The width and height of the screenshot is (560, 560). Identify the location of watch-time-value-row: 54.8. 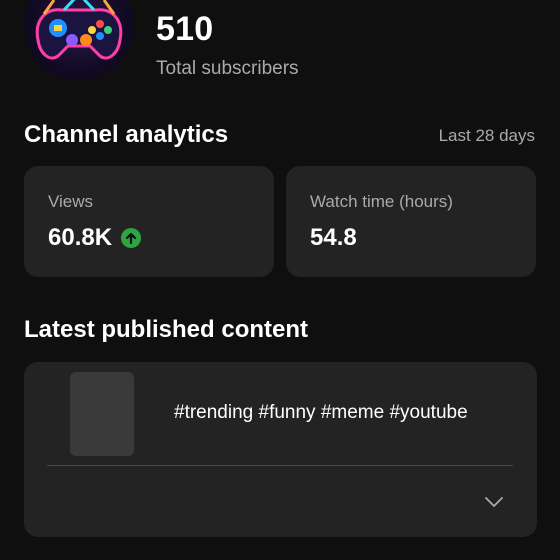
(333, 238).